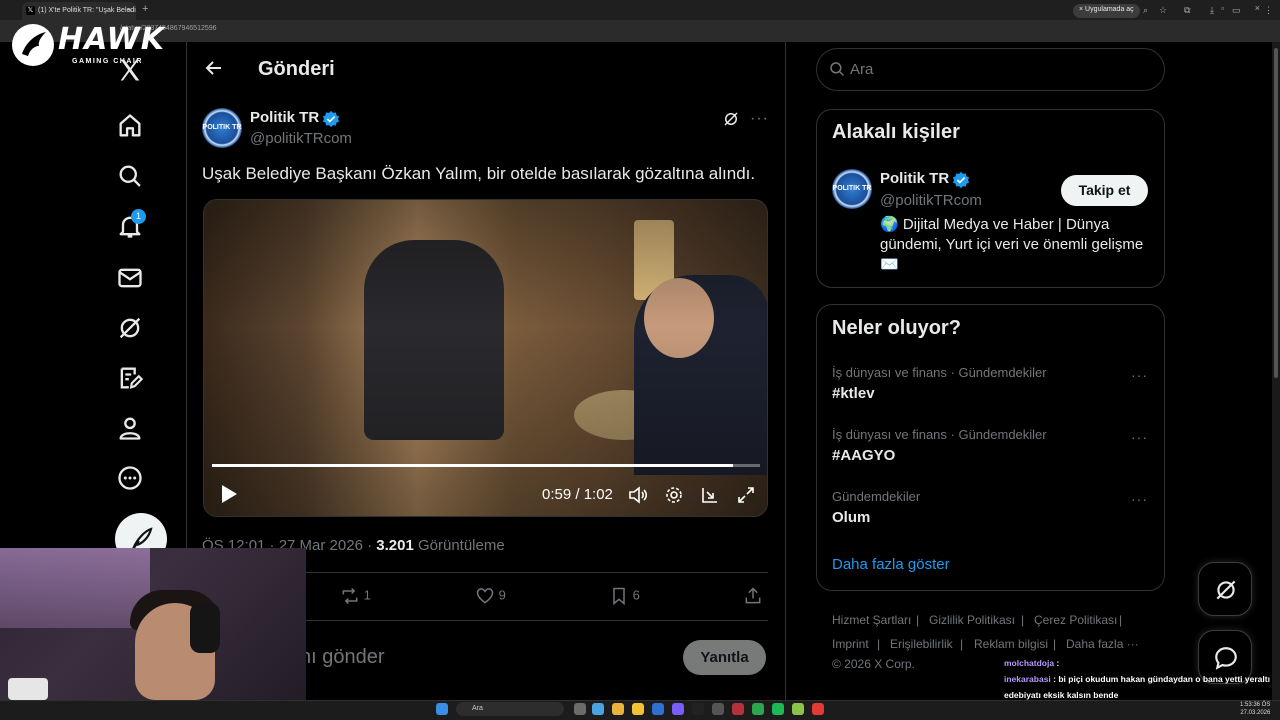 Image resolution: width=1280 pixels, height=720 pixels. I want to click on open-in-app-button: × Uygulamada aç, so click(1106, 11).